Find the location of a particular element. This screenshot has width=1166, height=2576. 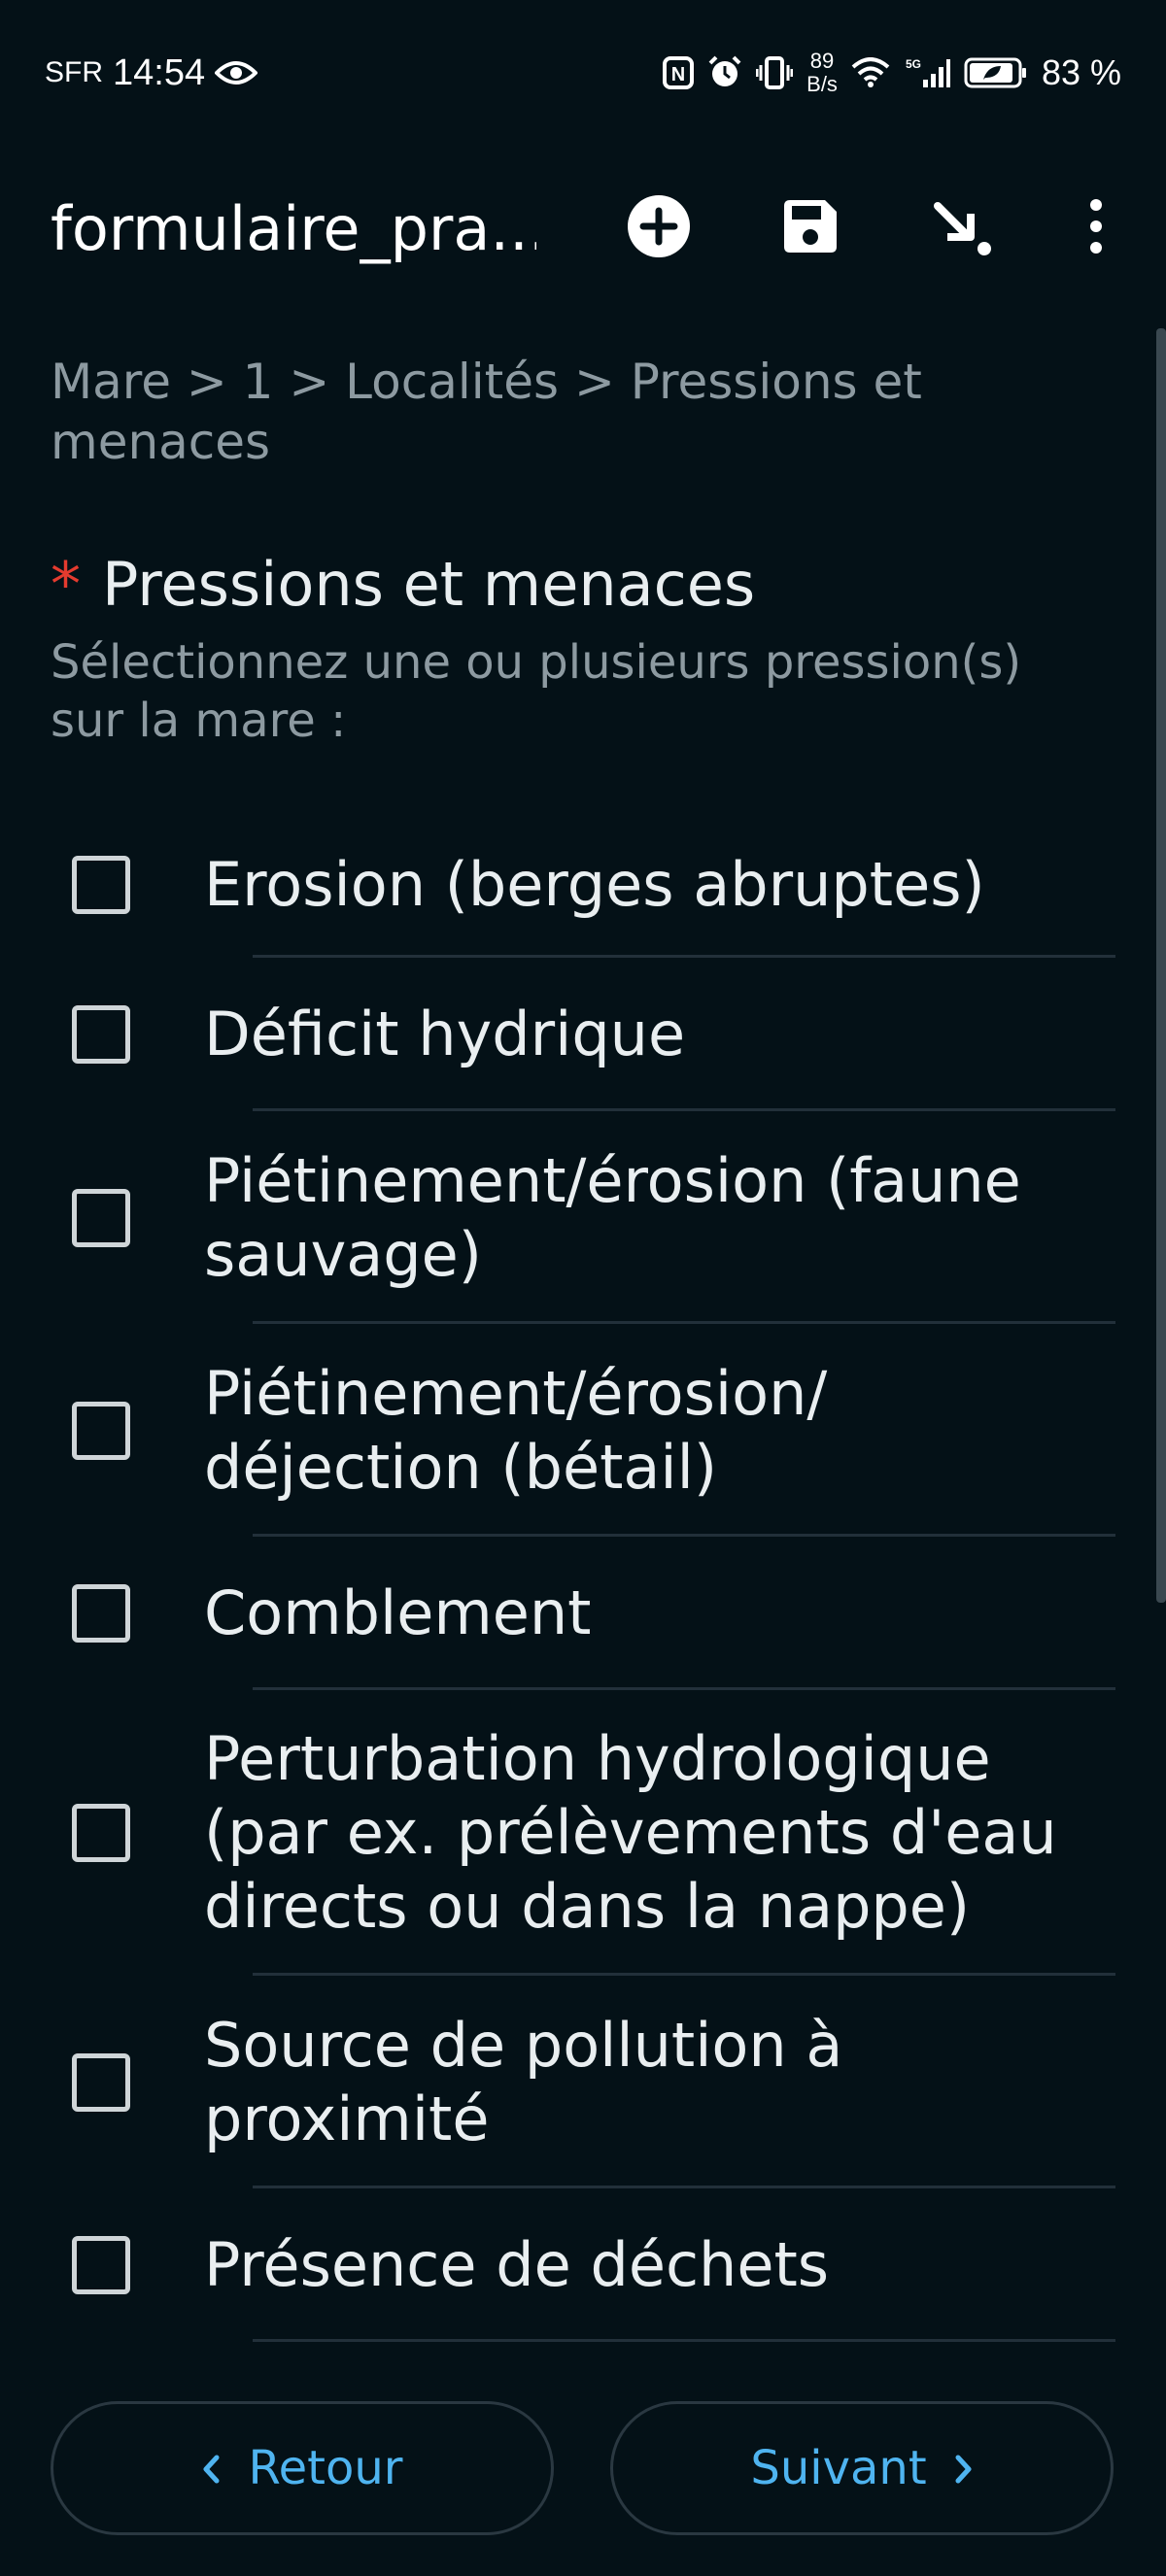

option-pietinement-betail: Piétinement/érosion/ déjection (bétail) is located at coordinates (583, 1430).